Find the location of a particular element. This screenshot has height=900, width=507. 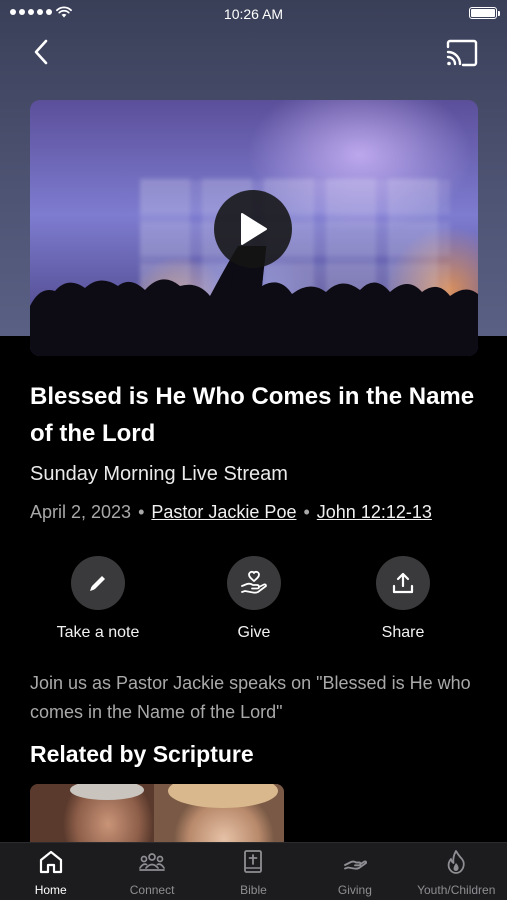

tab-label: Giving is located at coordinates (354, 890).